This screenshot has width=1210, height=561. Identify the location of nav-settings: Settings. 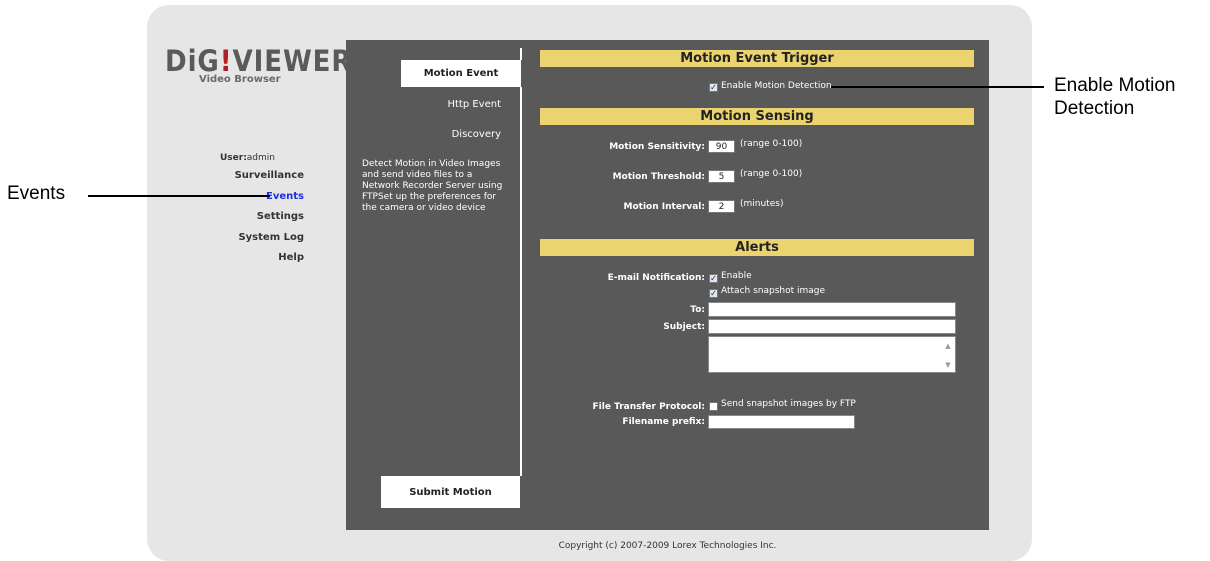
(280, 216).